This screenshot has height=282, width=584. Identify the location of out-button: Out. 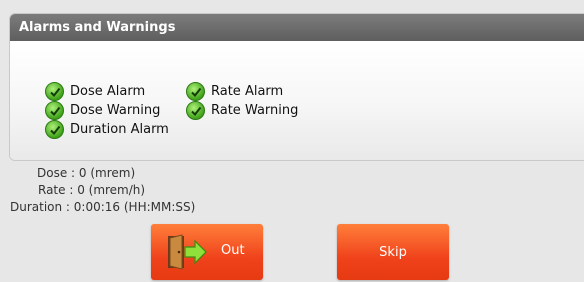
(207, 252).